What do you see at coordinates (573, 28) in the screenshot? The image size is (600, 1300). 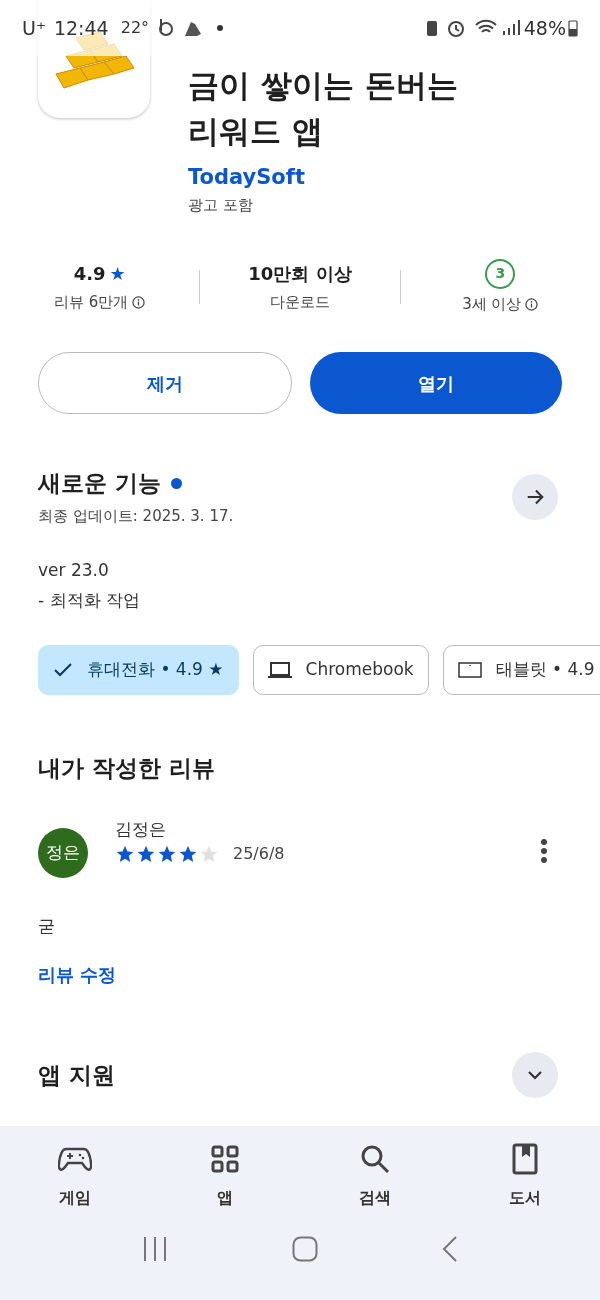 I see `battery-icon` at bounding box center [573, 28].